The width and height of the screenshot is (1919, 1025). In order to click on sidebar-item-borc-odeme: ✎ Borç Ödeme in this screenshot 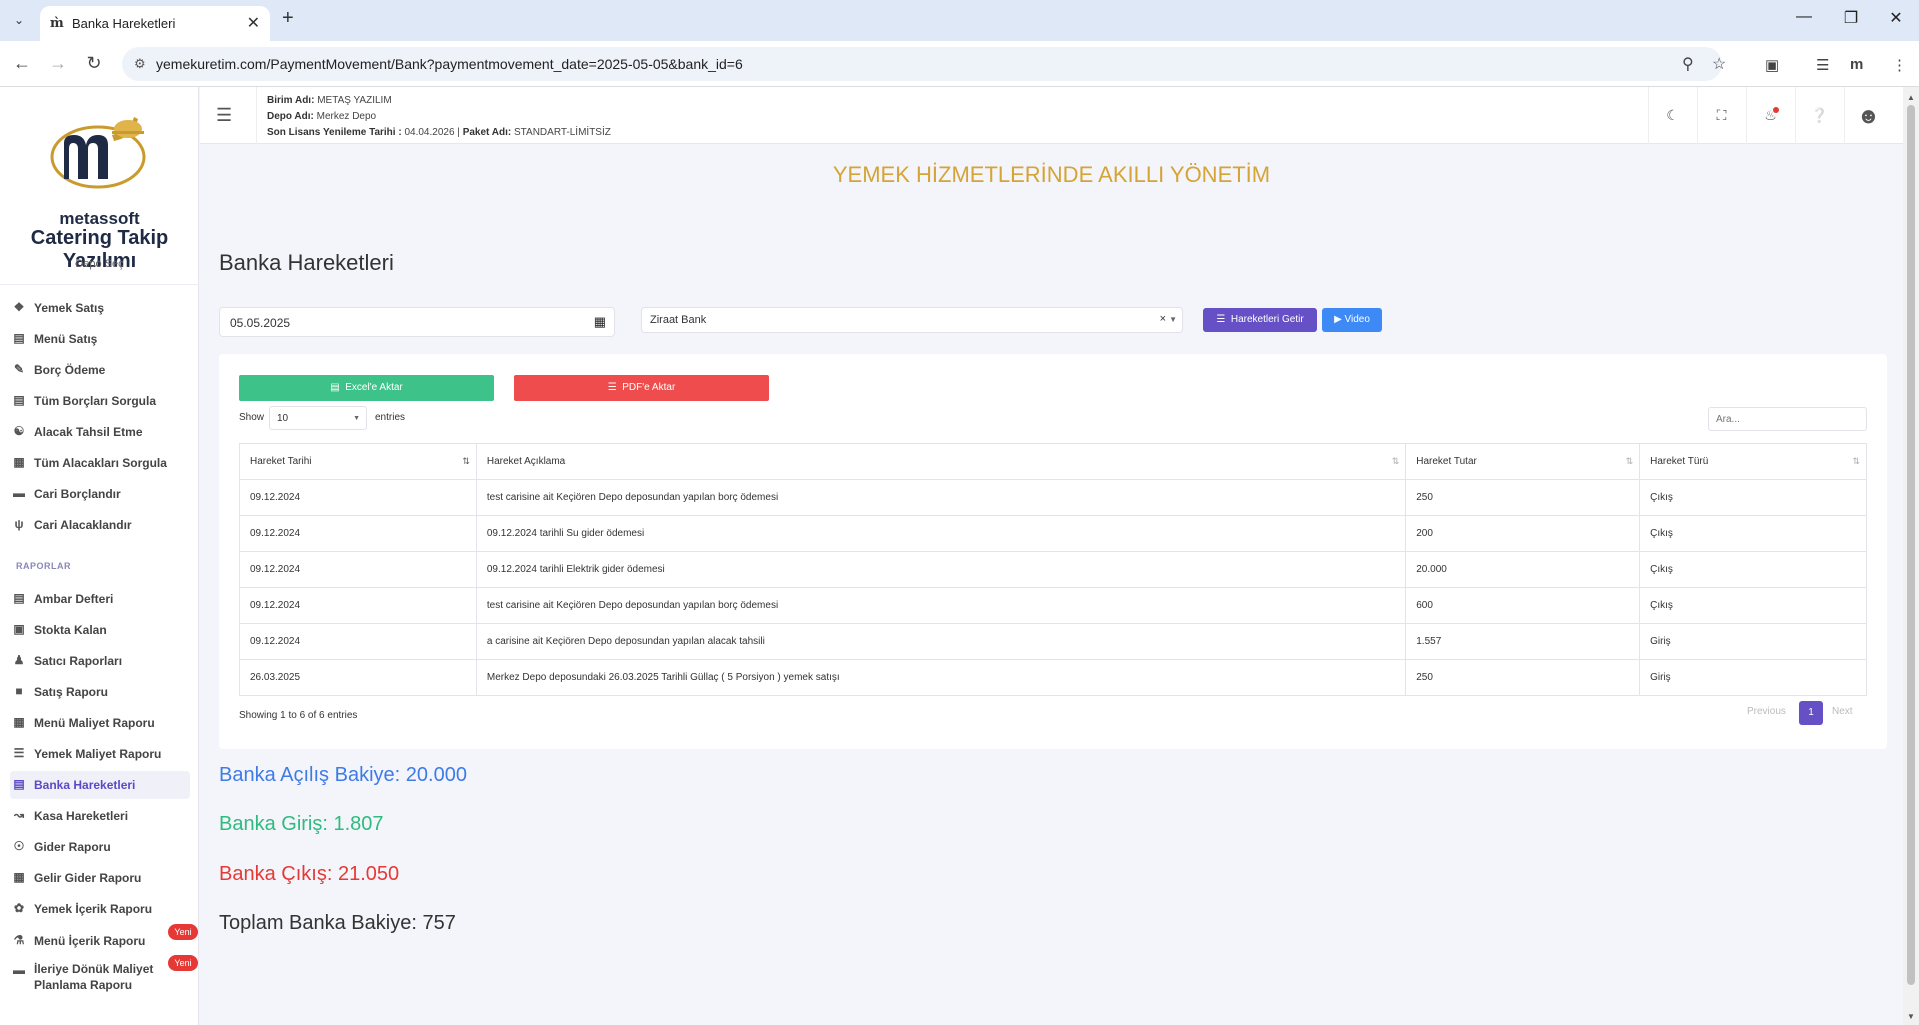, I will do `click(100, 370)`.